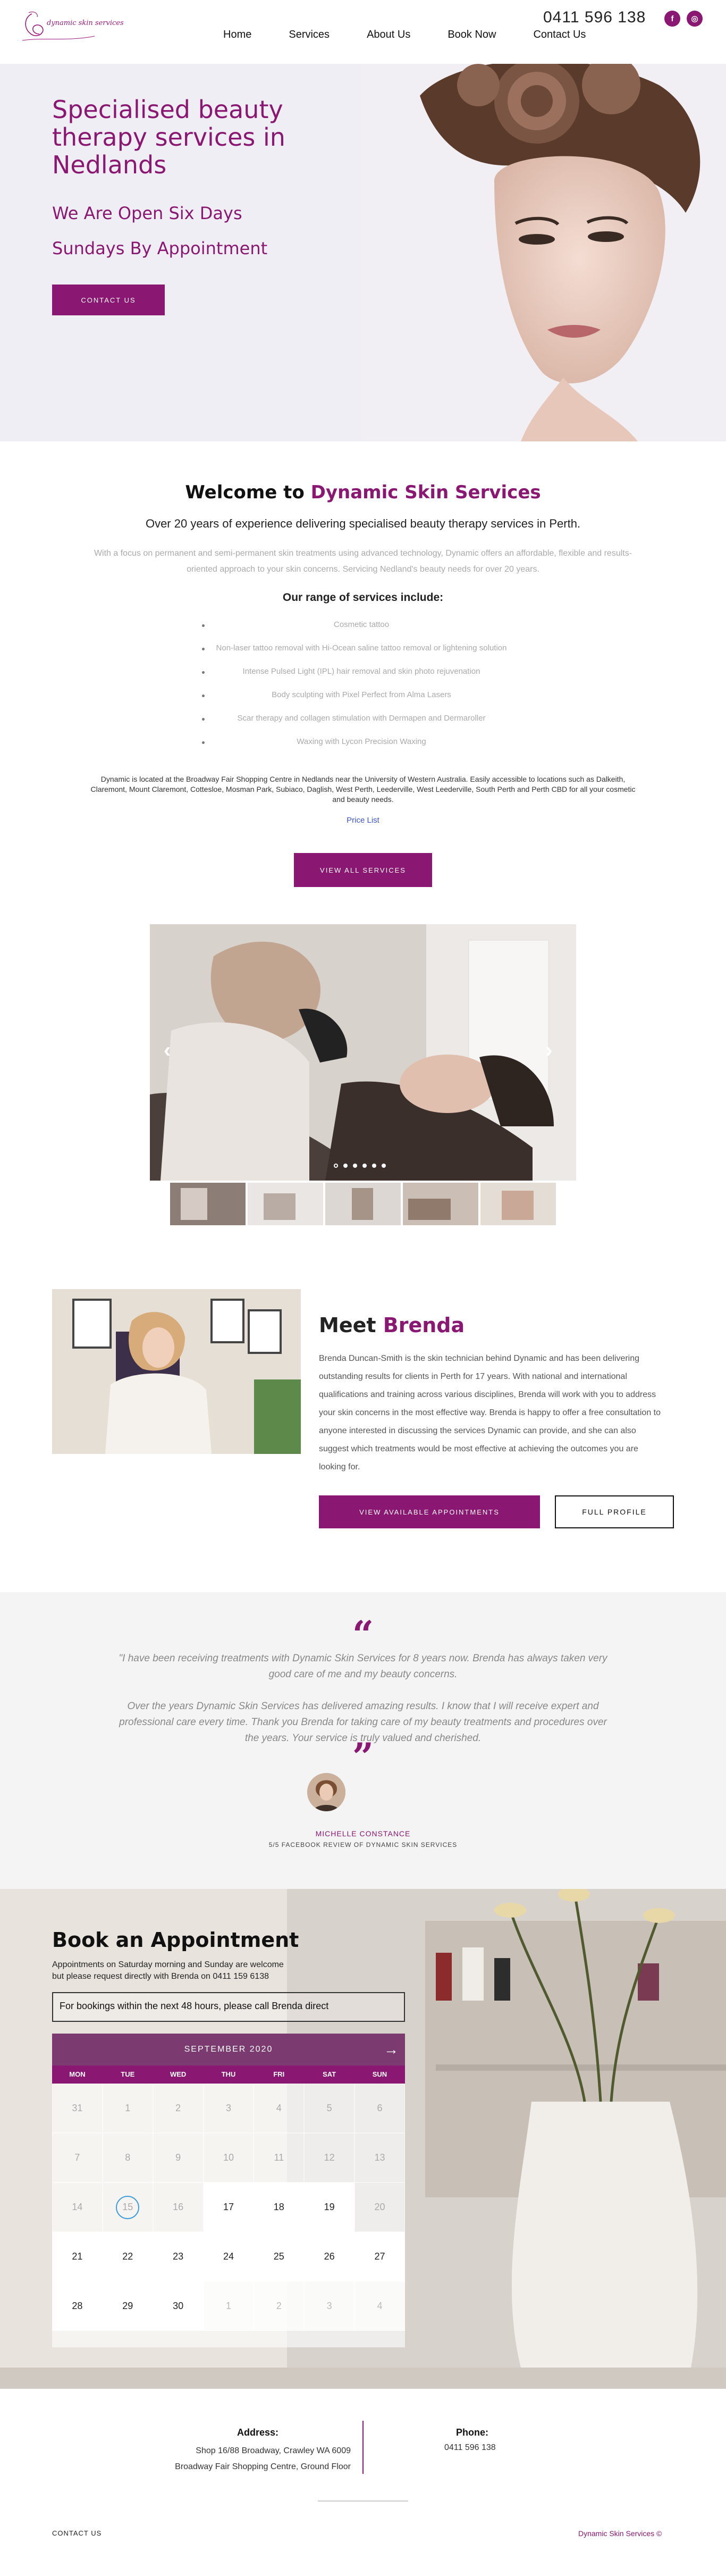 The width and height of the screenshot is (726, 2576). I want to click on calendar-day-available: 22, so click(127, 2256).